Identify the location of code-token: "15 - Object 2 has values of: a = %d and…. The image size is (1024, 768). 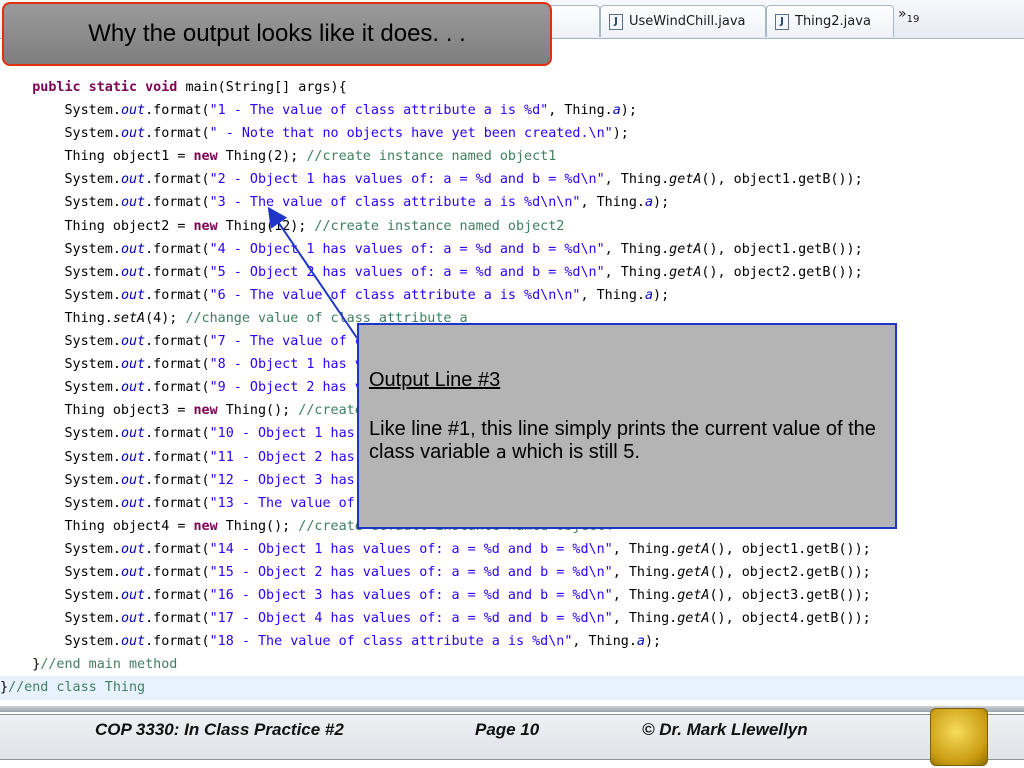
(411, 572).